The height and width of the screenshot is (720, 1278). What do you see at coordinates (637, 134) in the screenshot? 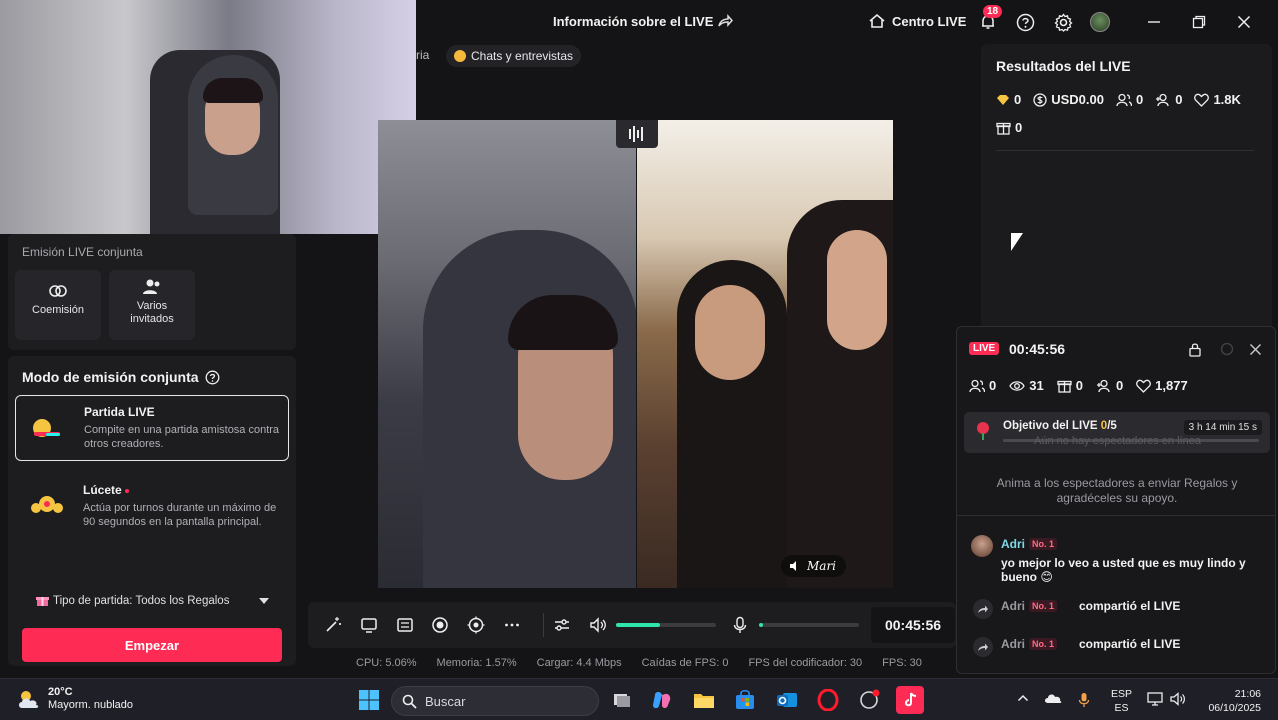
I see `audio-bars-icon` at bounding box center [637, 134].